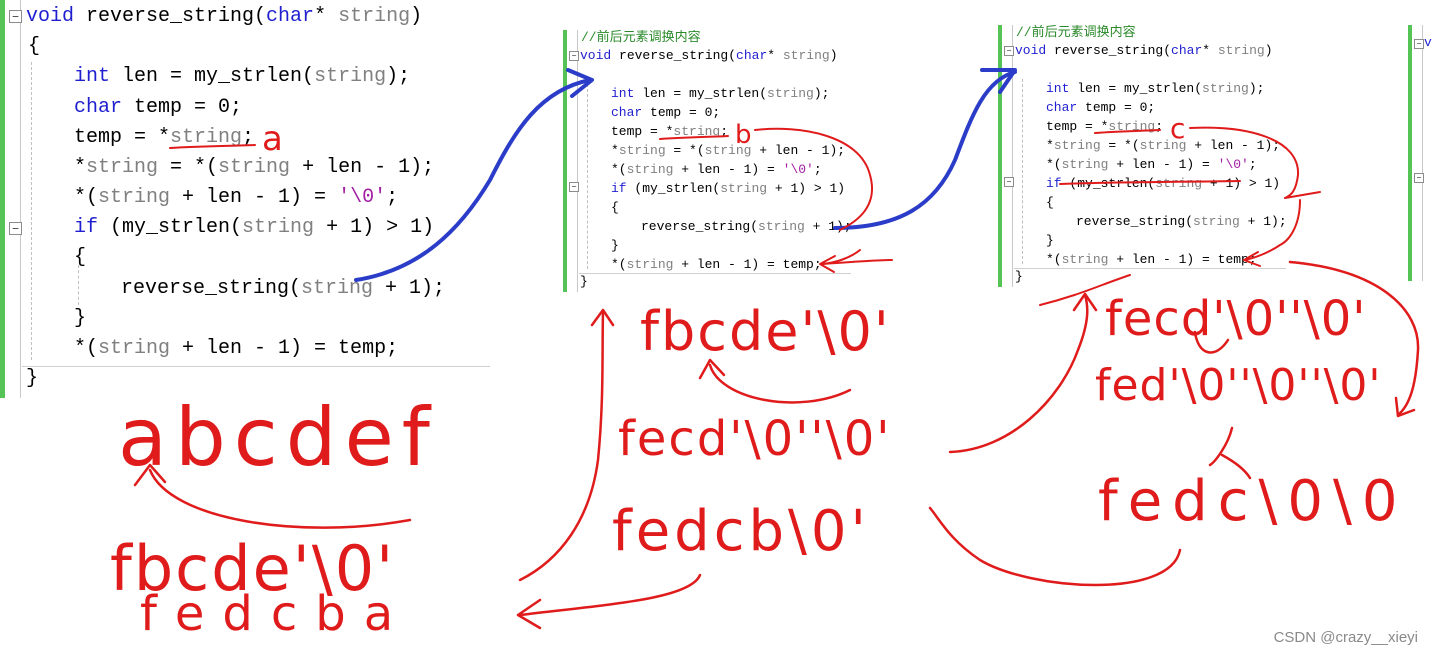 Image resolution: width=1432 pixels, height=654 pixels. Describe the element at coordinates (743, 135) in the screenshot. I see `note-b: b` at that location.